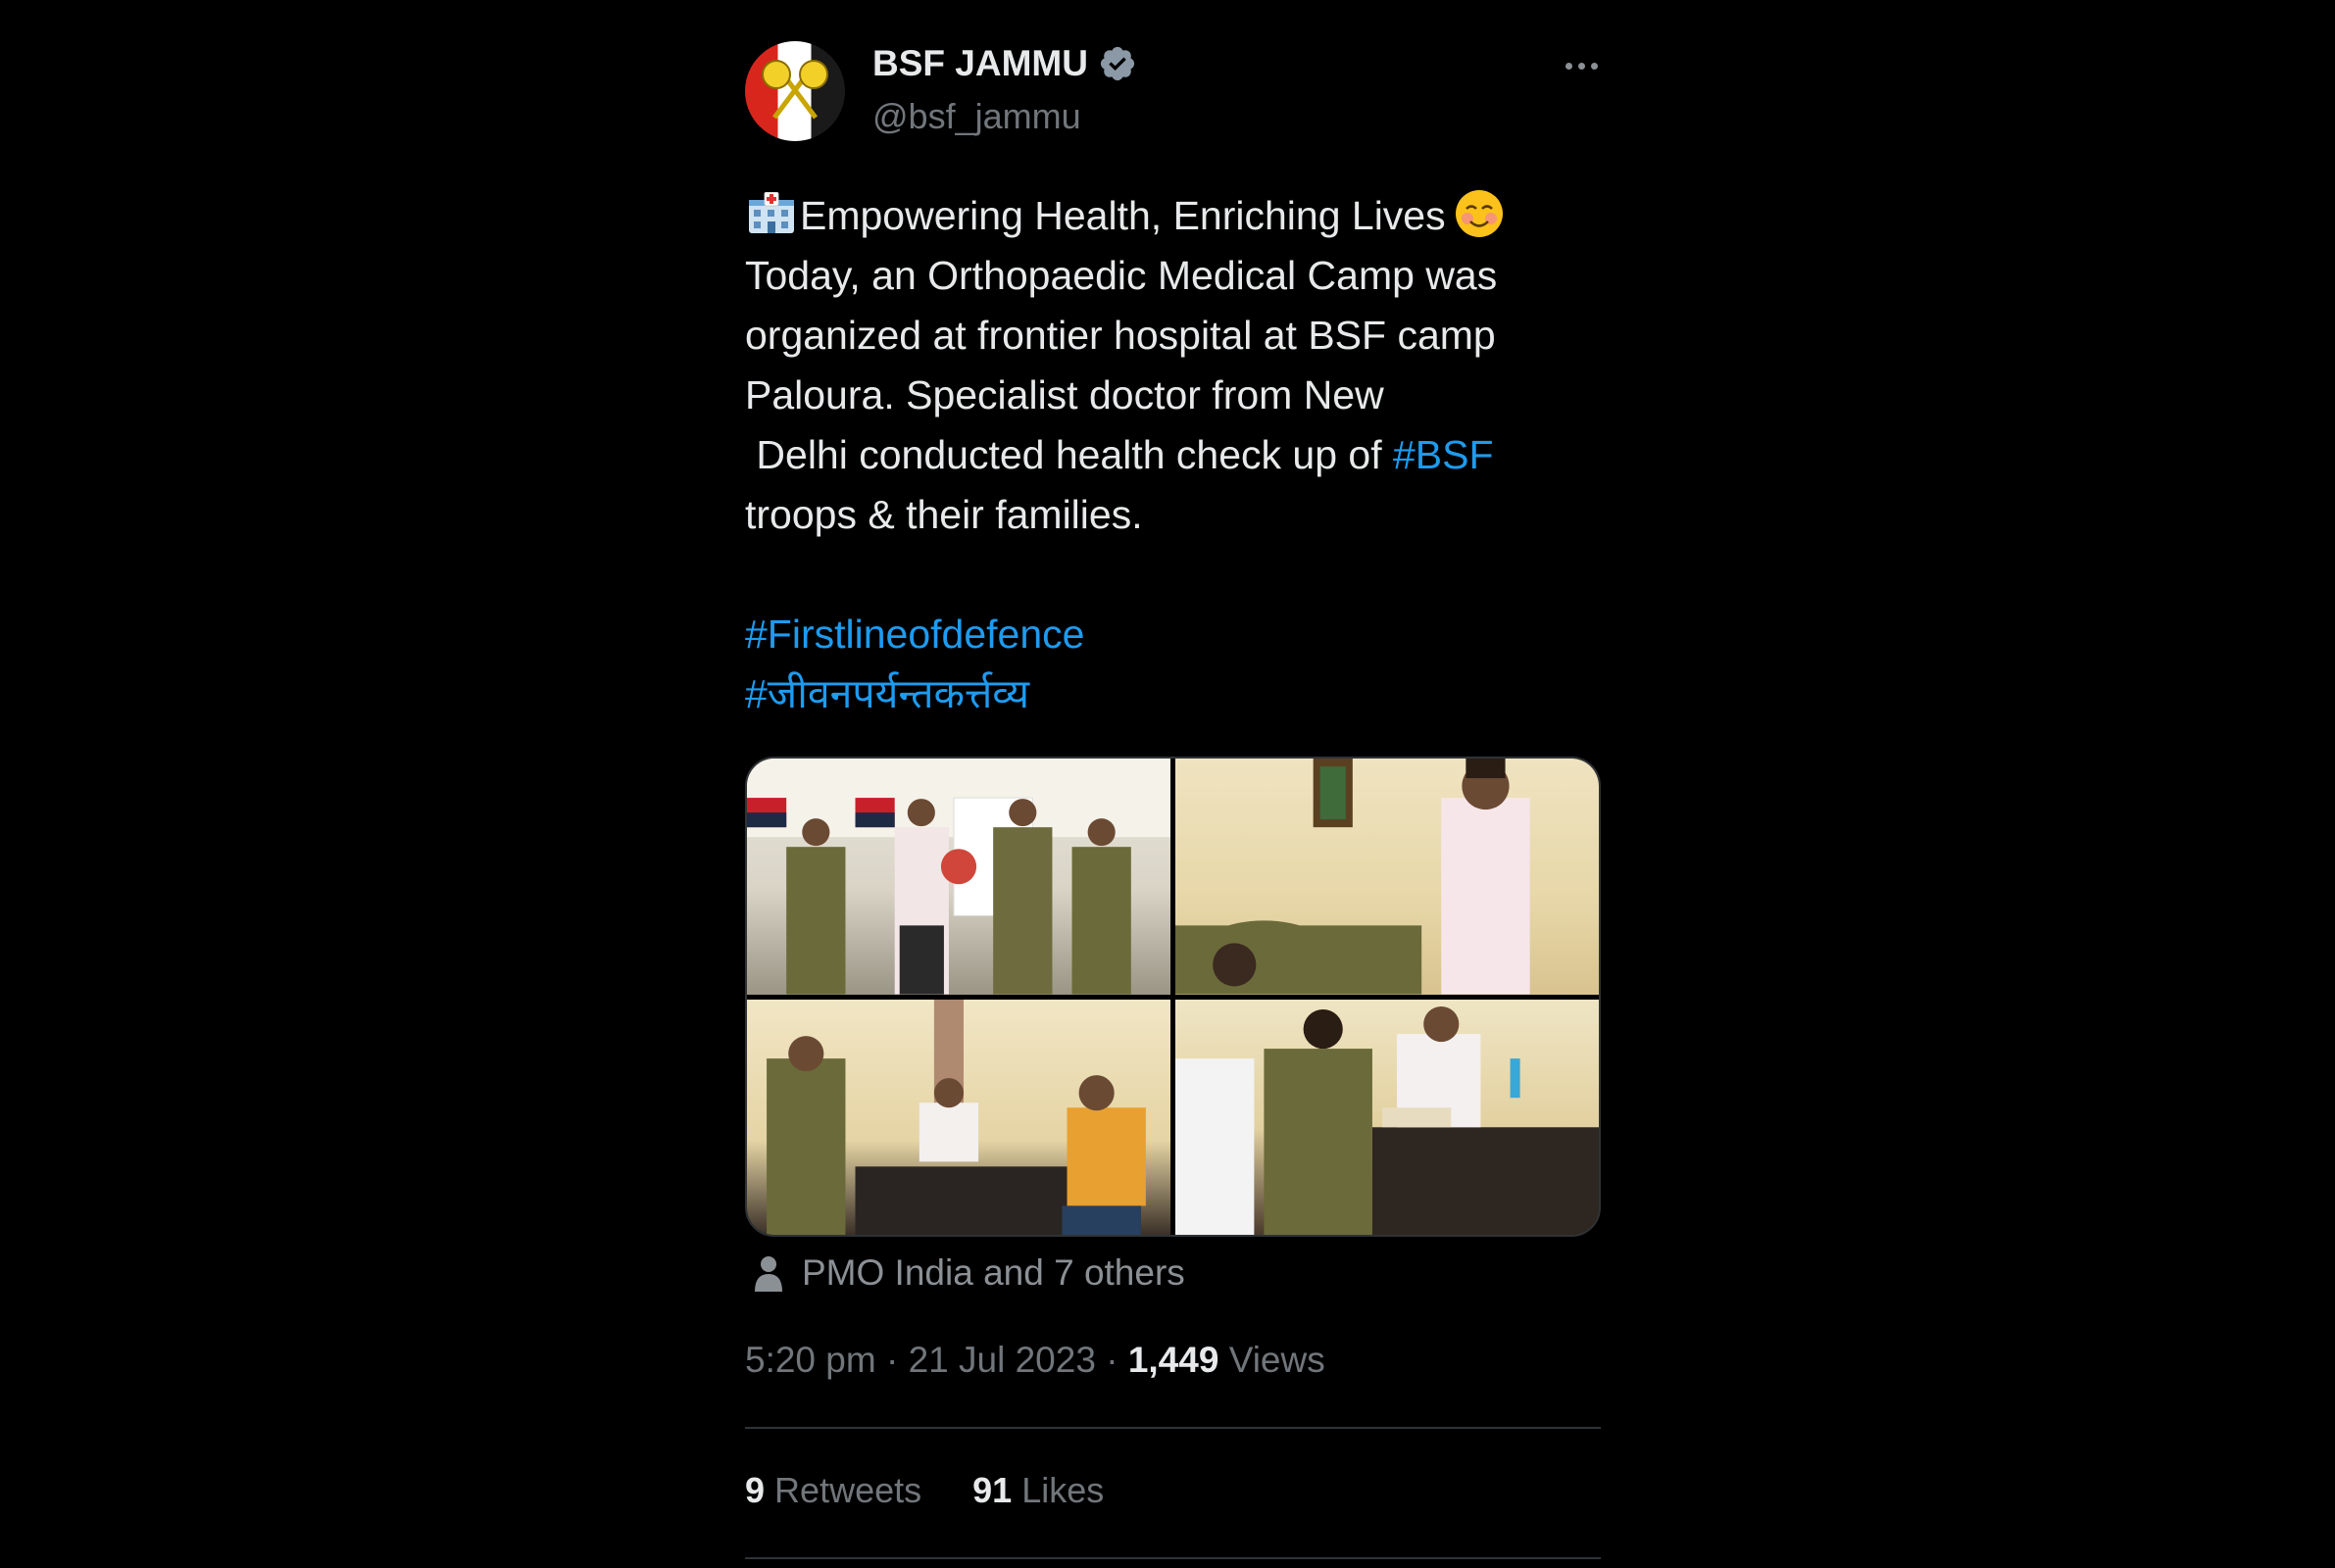 The height and width of the screenshot is (1568, 2335). Describe the element at coordinates (1117, 63) in the screenshot. I see `verified-badge-icon` at that location.